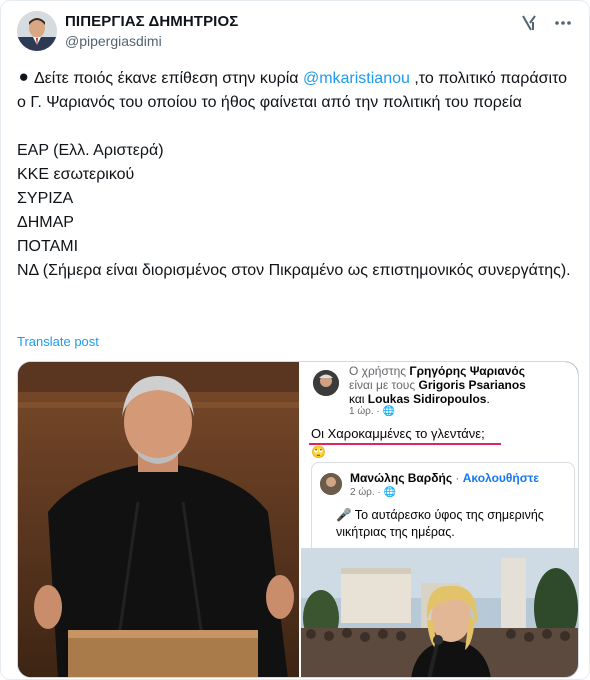  What do you see at coordinates (151, 21) in the screenshot?
I see `author-name: ΠΙΠΕΡΓΙΑΣ ΔΗΜΗΤΡΙΟΣ` at bounding box center [151, 21].